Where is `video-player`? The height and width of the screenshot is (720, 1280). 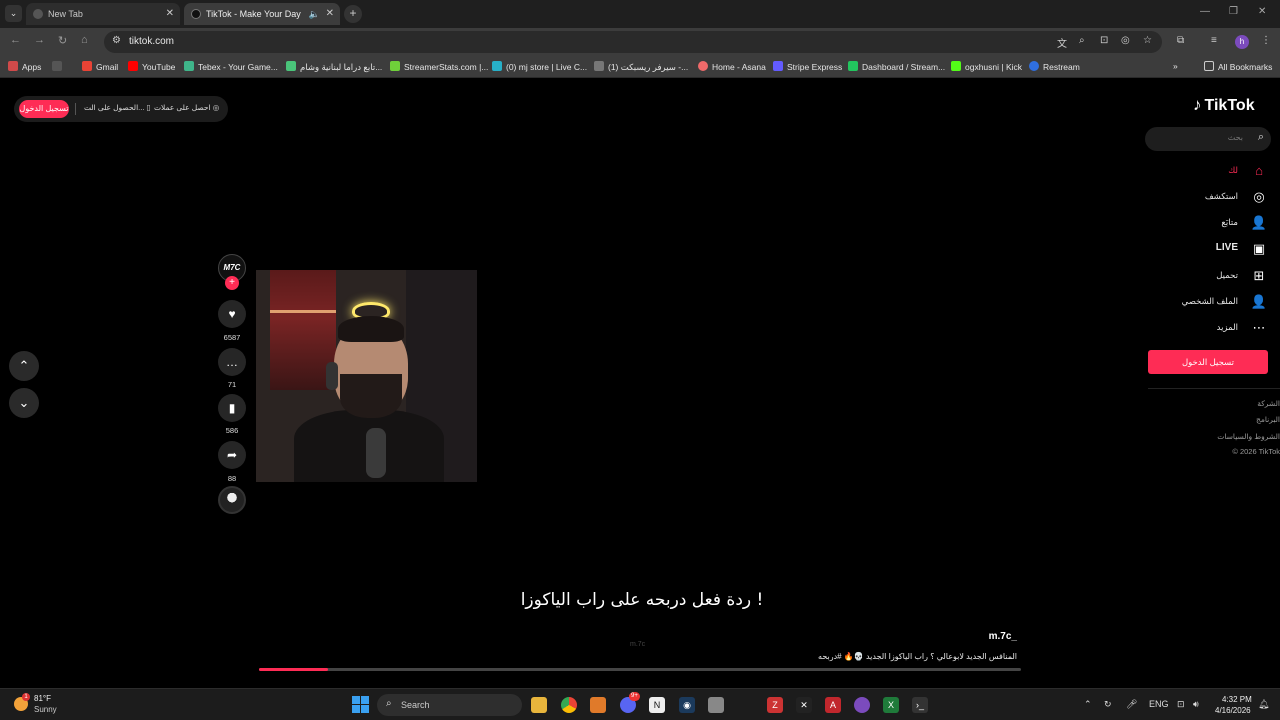 video-player is located at coordinates (366, 376).